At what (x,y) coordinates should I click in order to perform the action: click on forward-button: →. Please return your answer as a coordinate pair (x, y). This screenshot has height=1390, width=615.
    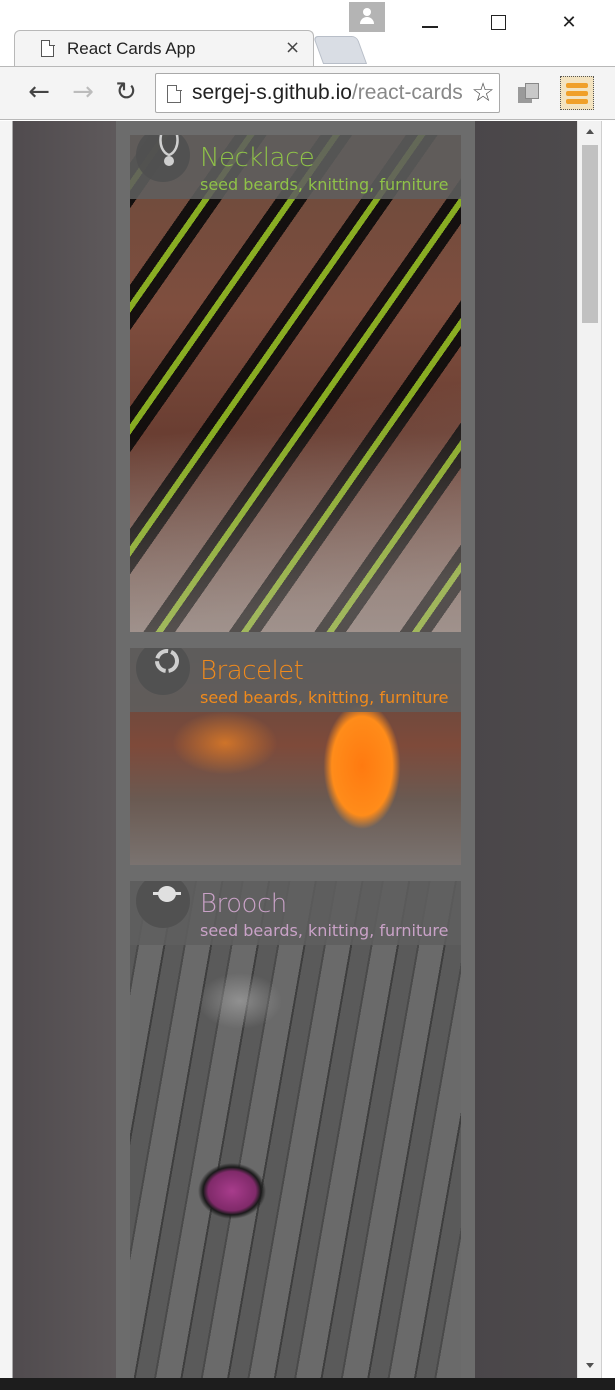
    Looking at the image, I should click on (83, 92).